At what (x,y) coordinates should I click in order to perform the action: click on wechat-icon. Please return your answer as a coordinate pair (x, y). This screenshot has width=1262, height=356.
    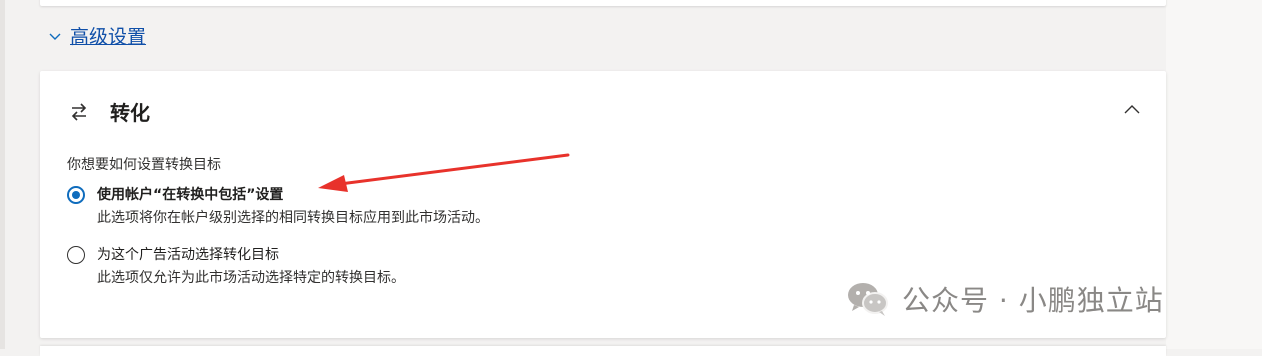
    Looking at the image, I should click on (868, 299).